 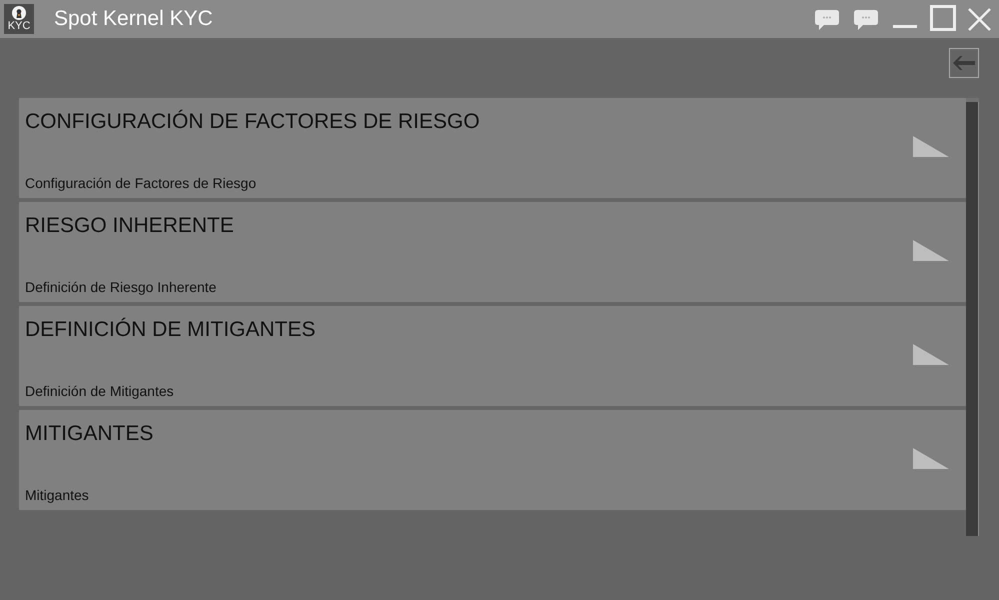 I want to click on tile-title: CONFIGURACIÓN DE FACTORES DE RIESGO, so click(x=252, y=121).